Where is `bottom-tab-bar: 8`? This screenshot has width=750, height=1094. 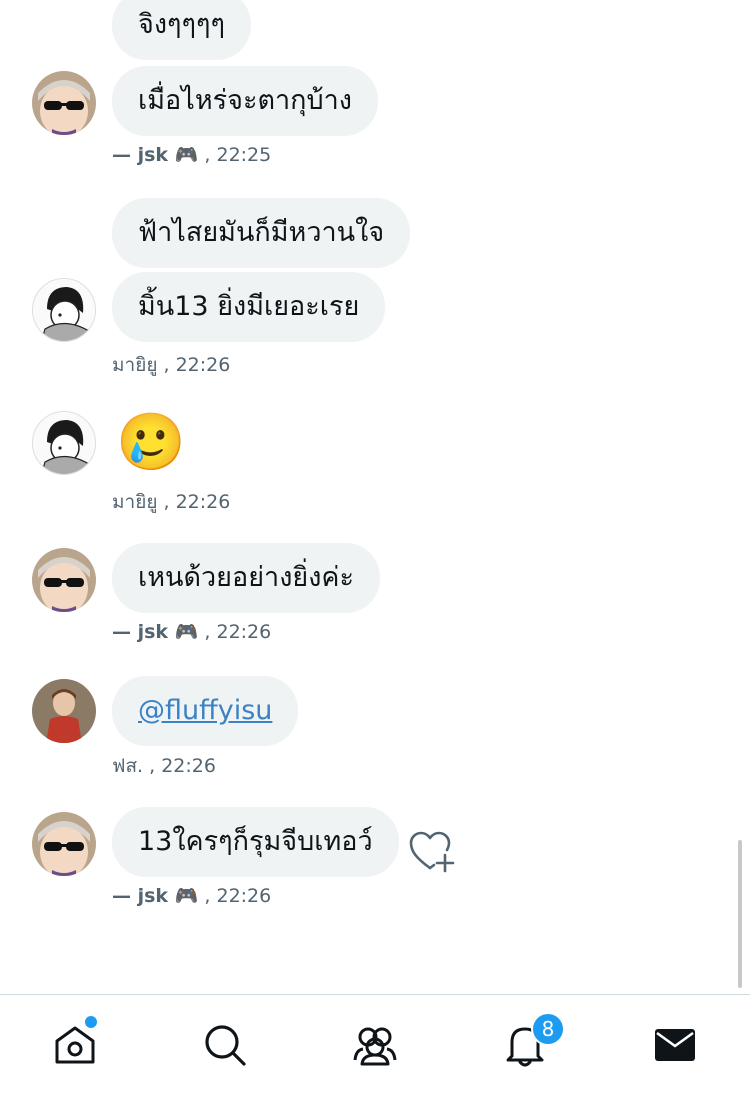
bottom-tab-bar: 8 is located at coordinates (375, 1044).